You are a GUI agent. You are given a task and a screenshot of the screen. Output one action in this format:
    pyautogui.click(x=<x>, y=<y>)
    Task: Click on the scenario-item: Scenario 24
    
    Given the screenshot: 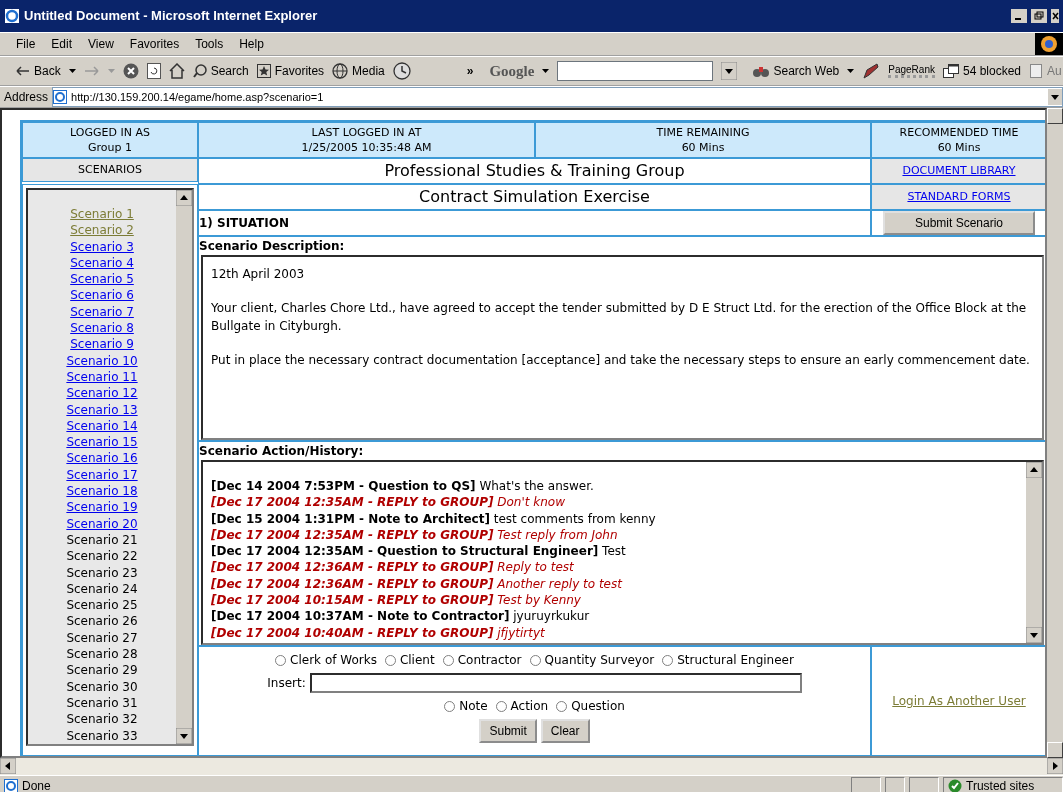 What is the action you would take?
    pyautogui.click(x=102, y=588)
    